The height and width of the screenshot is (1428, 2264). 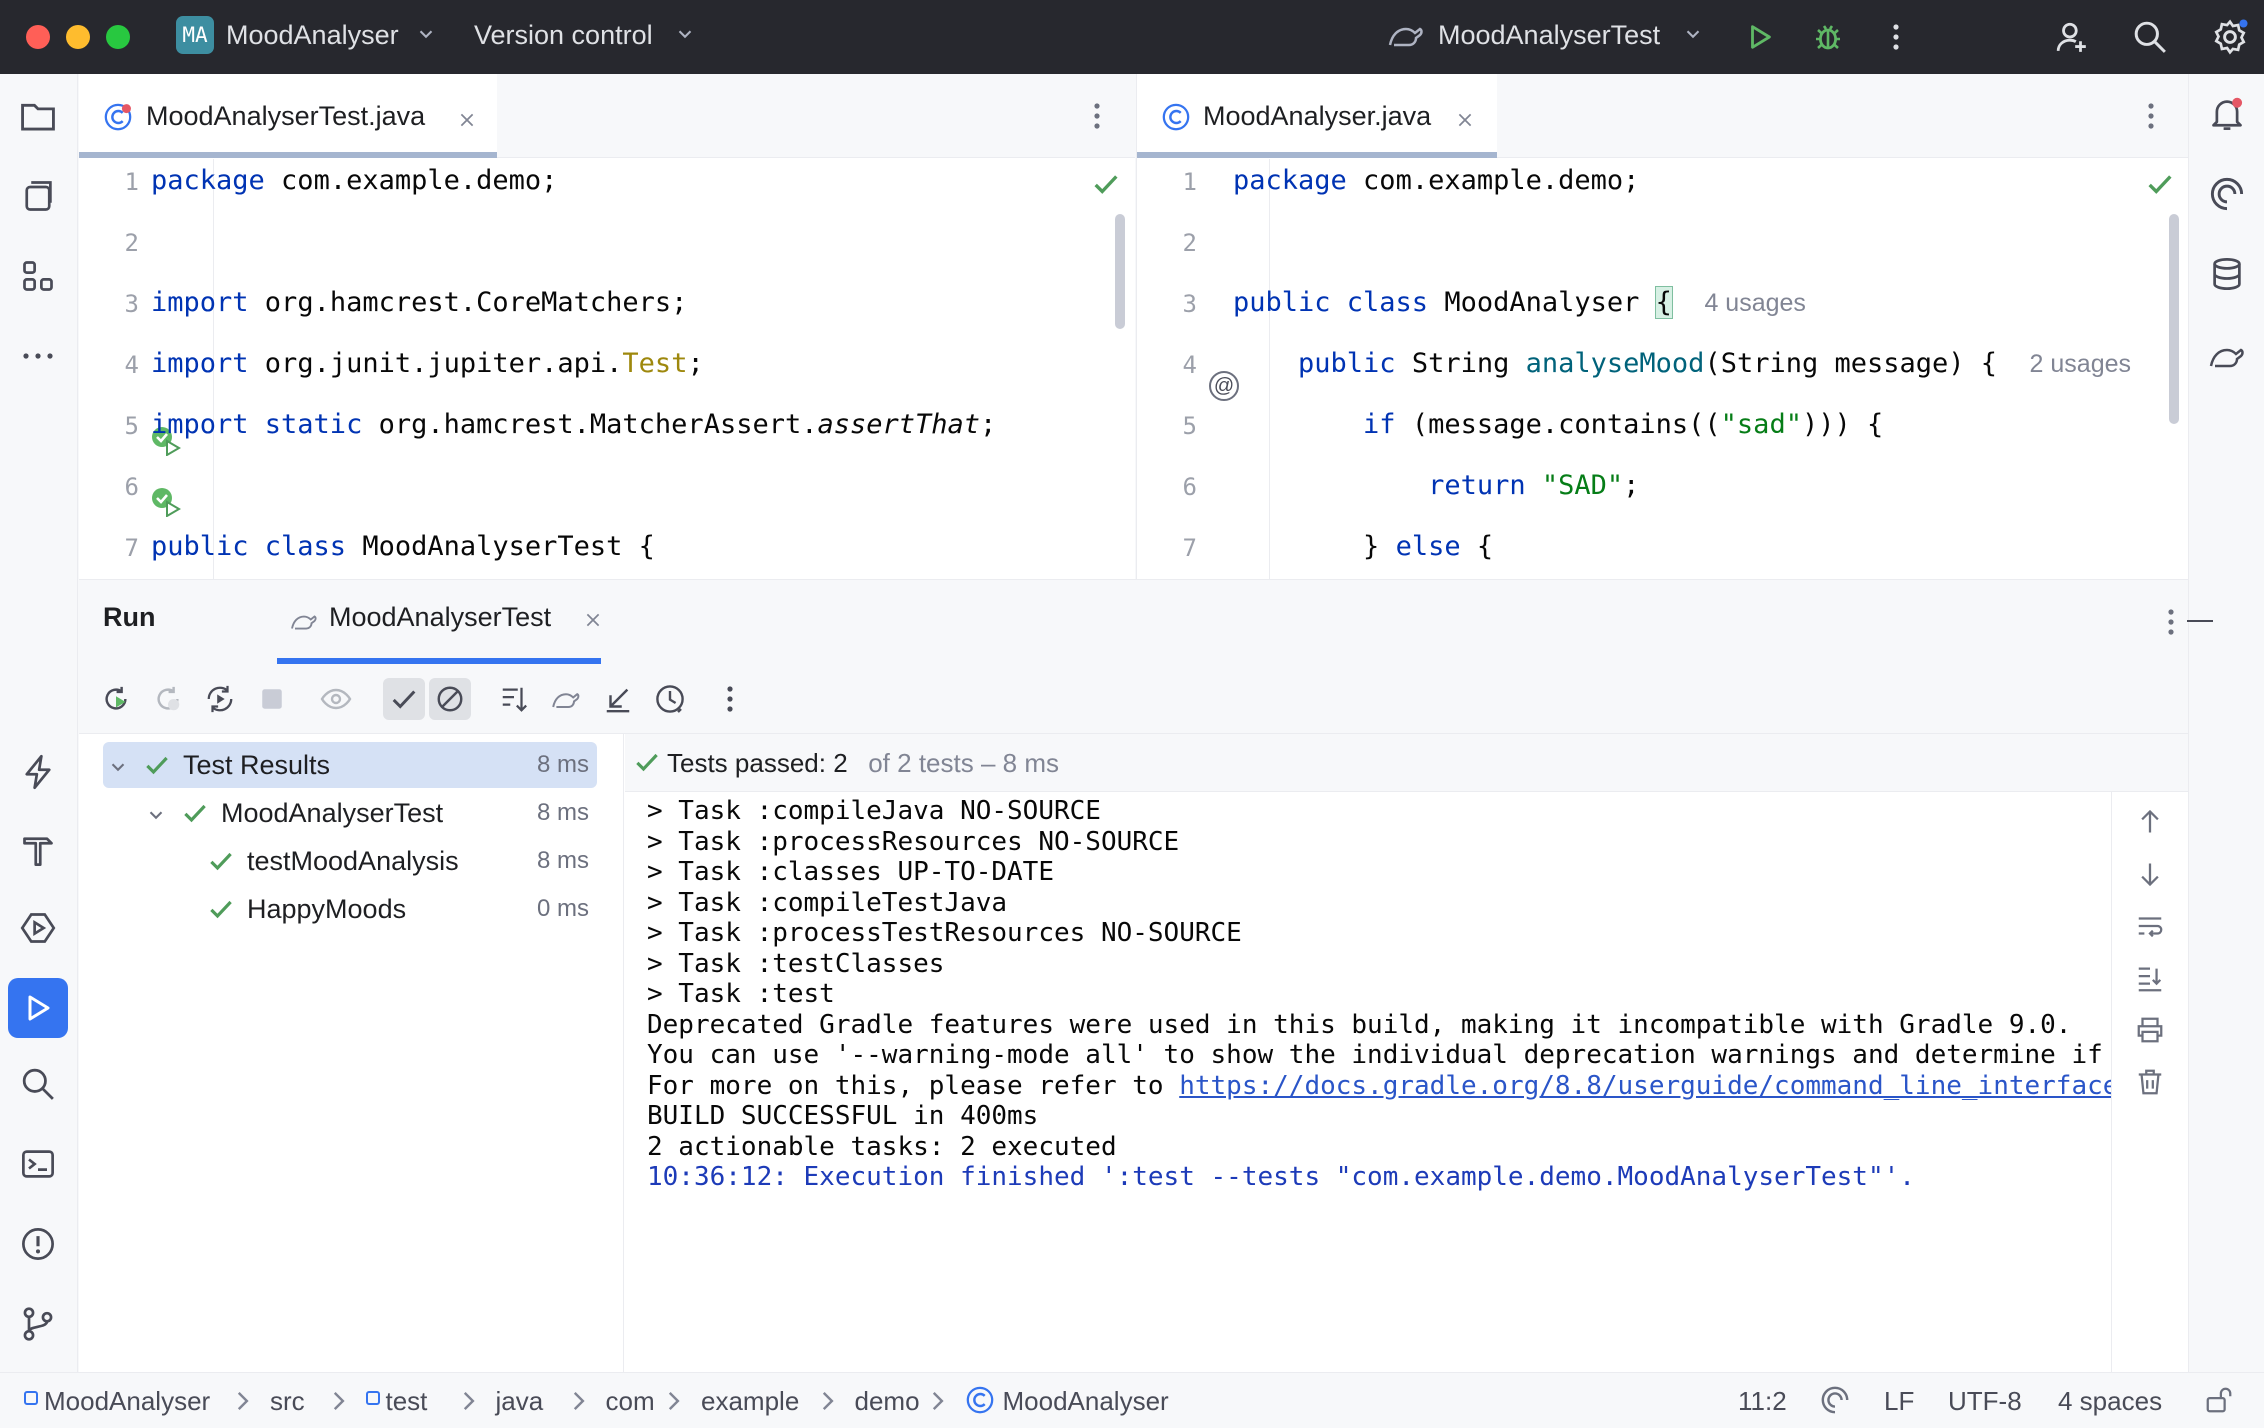 I want to click on import-tests-icon, so click(x=566, y=699).